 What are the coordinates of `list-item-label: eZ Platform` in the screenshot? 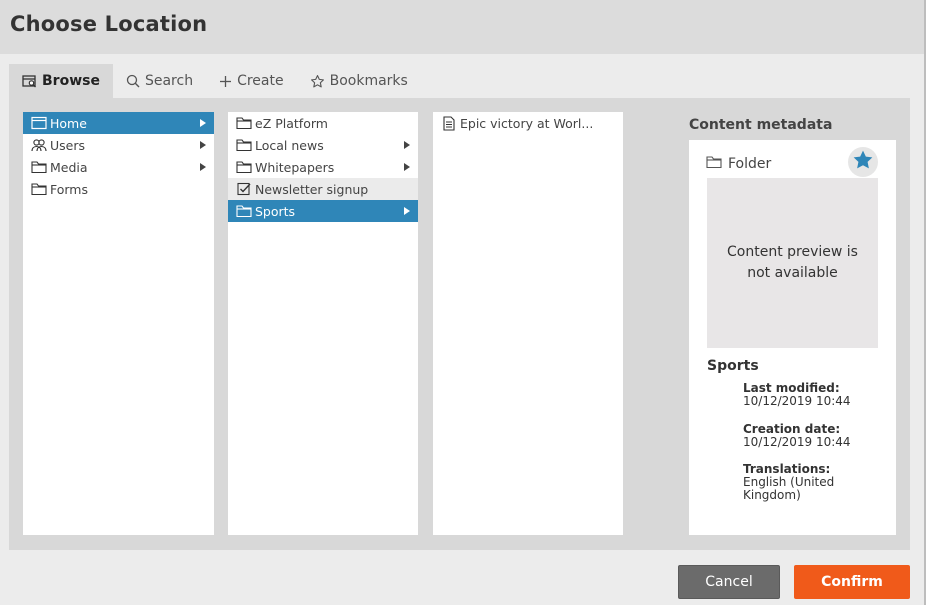 It's located at (291, 123).